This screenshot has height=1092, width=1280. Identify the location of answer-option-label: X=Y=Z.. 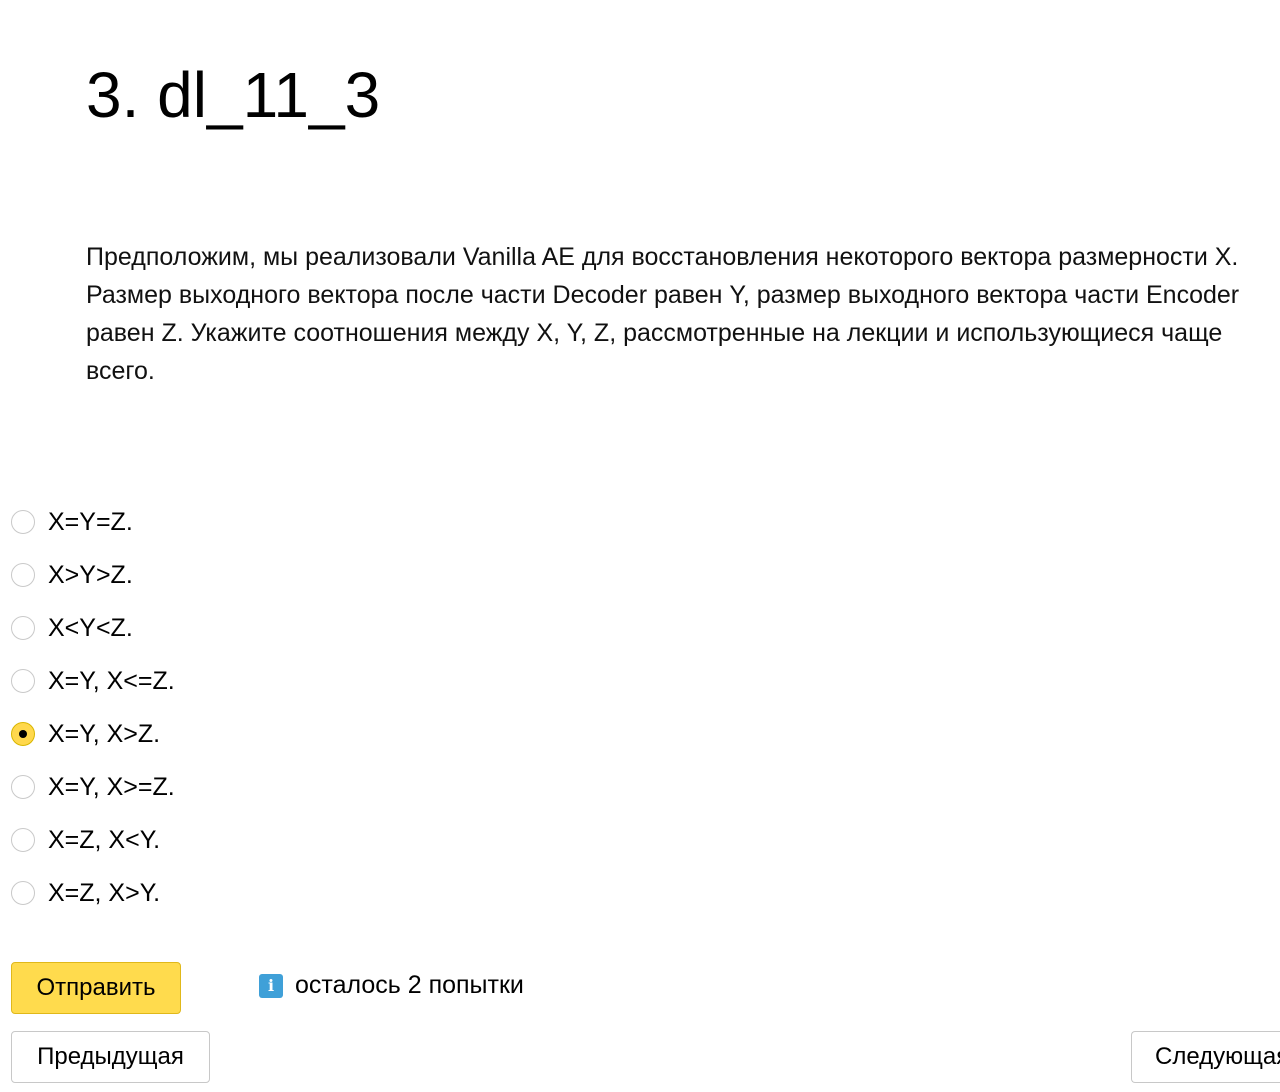
(90, 521).